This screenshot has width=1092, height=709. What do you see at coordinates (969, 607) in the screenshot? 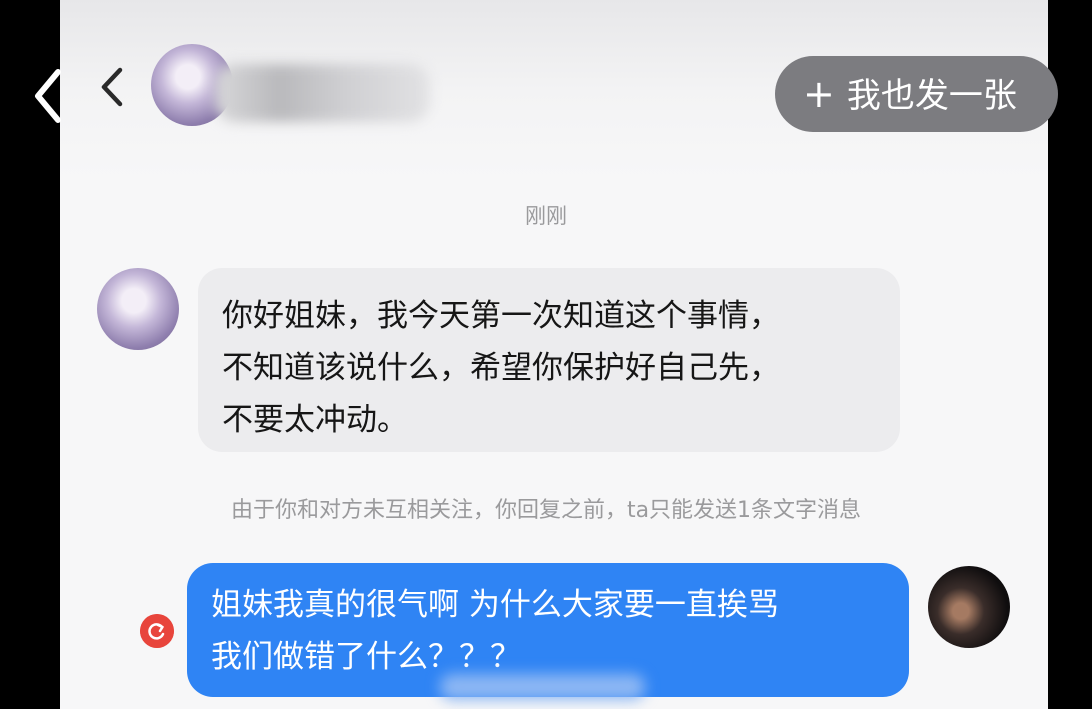
I see `my-avatar` at bounding box center [969, 607].